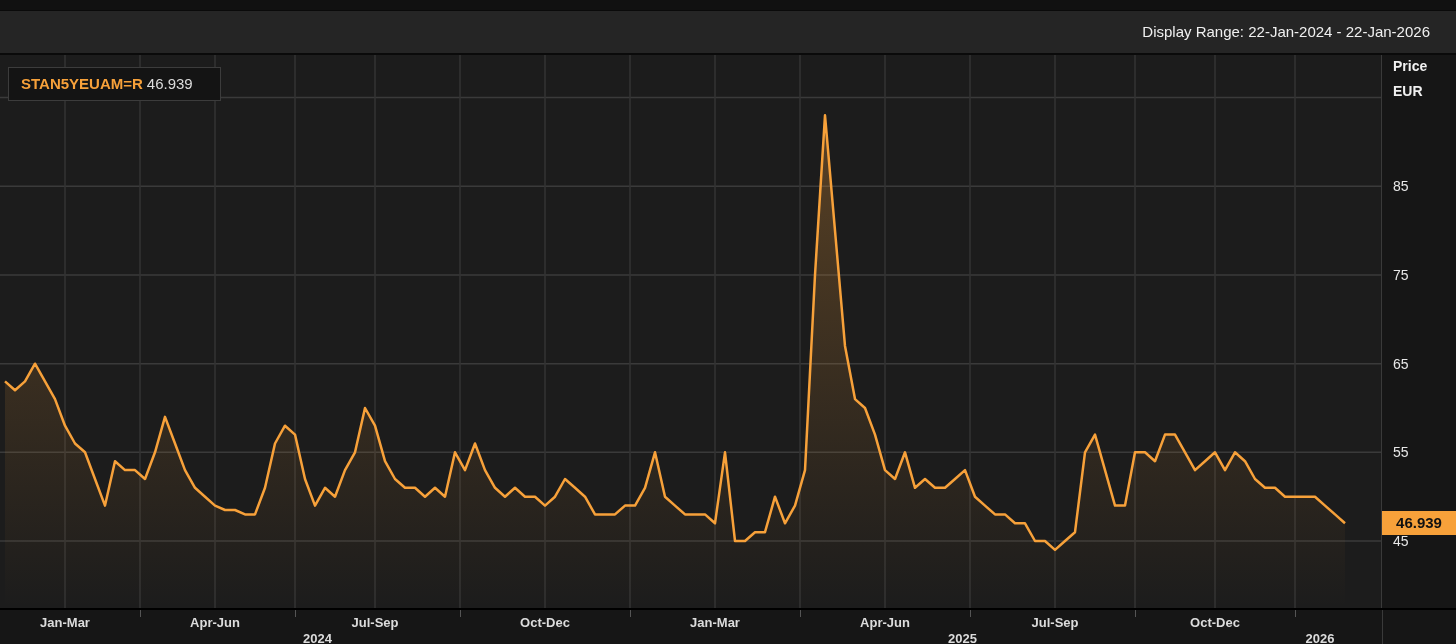 This screenshot has width=1456, height=644. What do you see at coordinates (962, 637) in the screenshot?
I see `year-label: 2025` at bounding box center [962, 637].